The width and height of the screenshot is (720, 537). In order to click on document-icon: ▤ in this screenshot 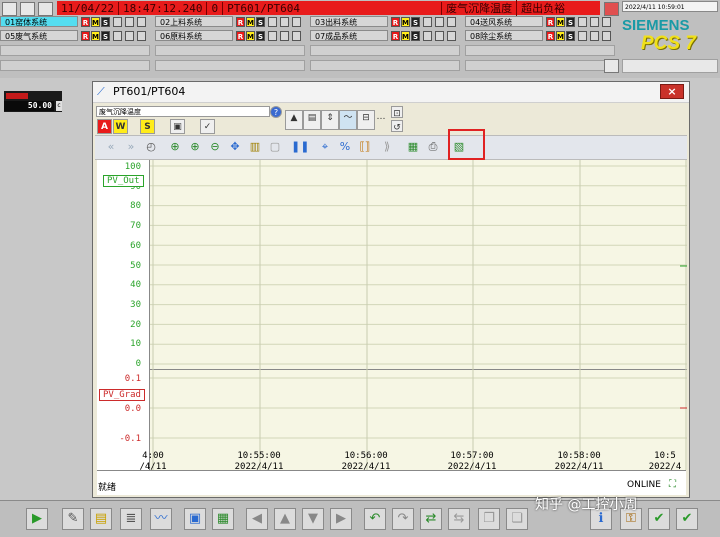, I will do `click(312, 120)`.